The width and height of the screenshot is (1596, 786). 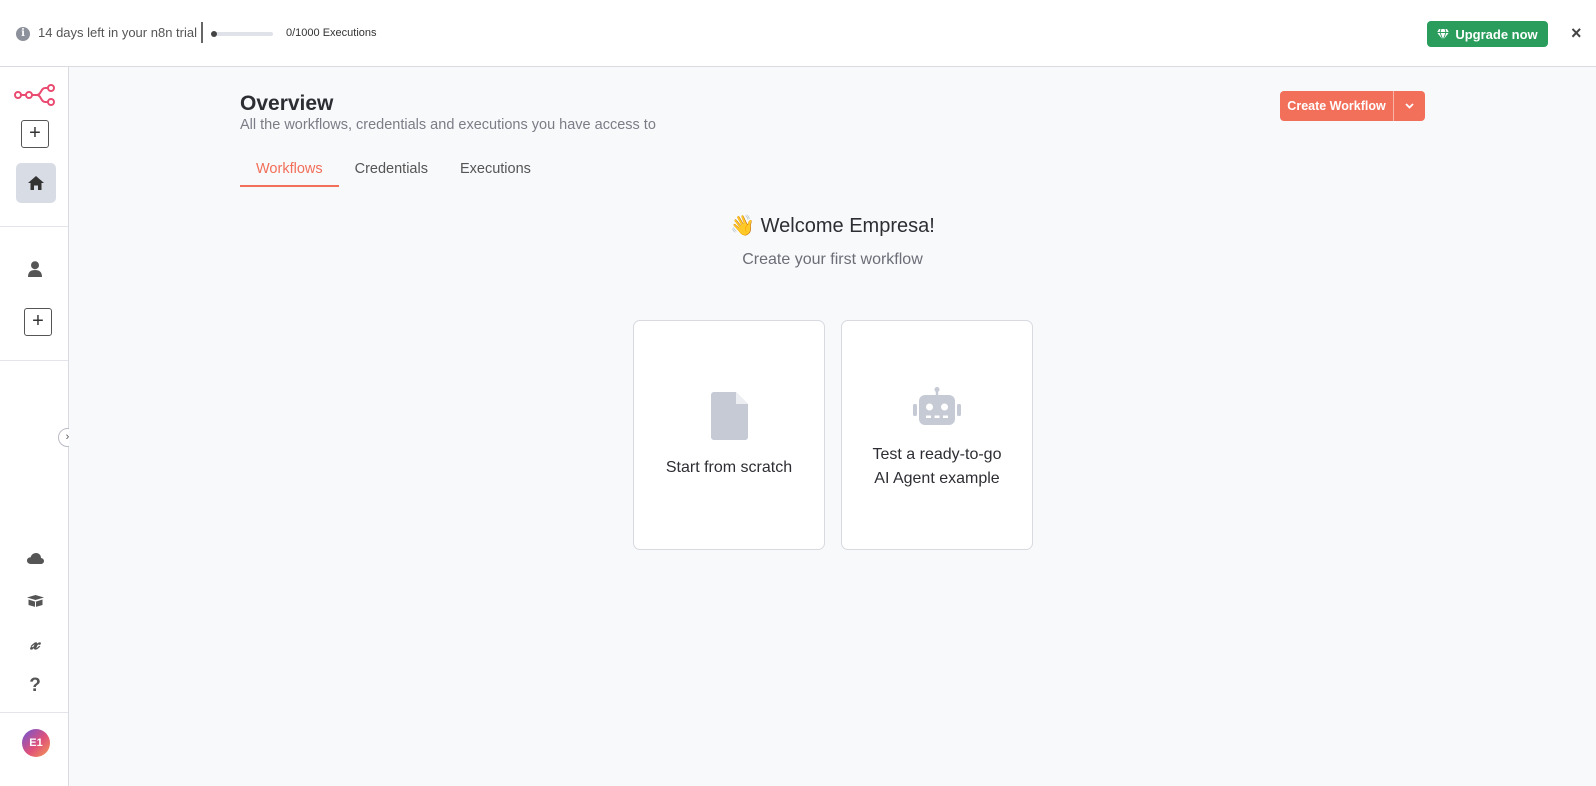 I want to click on create-workflow-button: Create Workflow, so click(x=1352, y=106).